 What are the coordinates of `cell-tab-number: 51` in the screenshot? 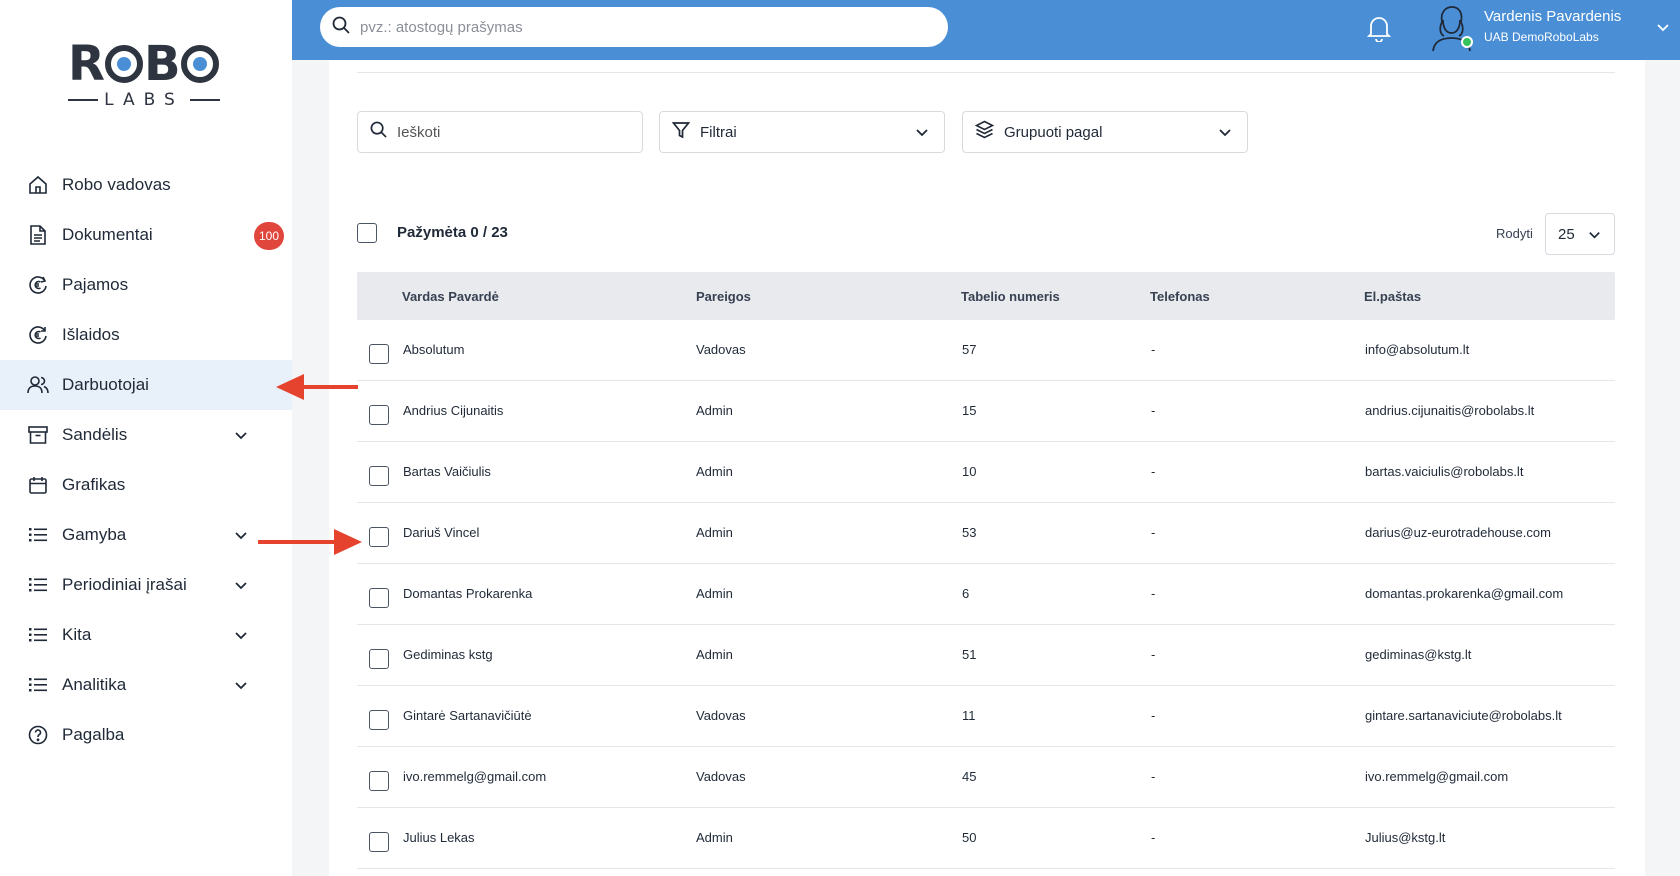 It's located at (969, 654).